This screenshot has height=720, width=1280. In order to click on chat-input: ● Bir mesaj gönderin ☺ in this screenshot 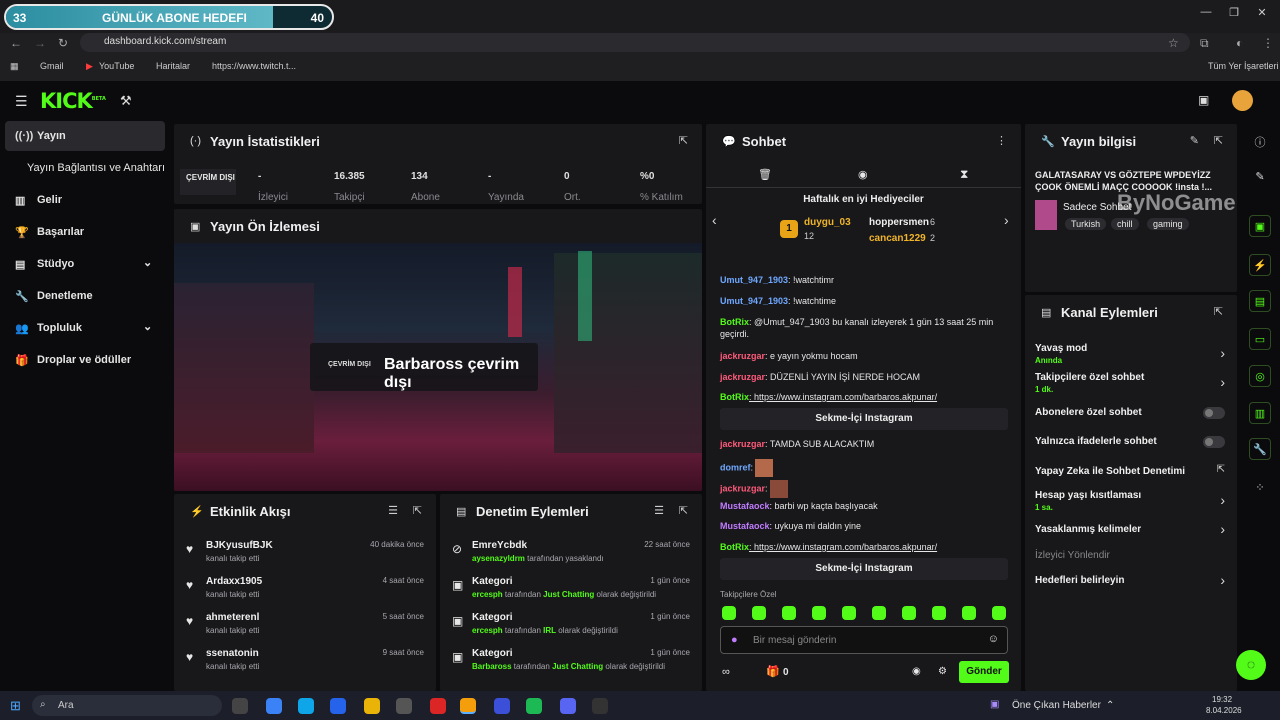, I will do `click(864, 640)`.